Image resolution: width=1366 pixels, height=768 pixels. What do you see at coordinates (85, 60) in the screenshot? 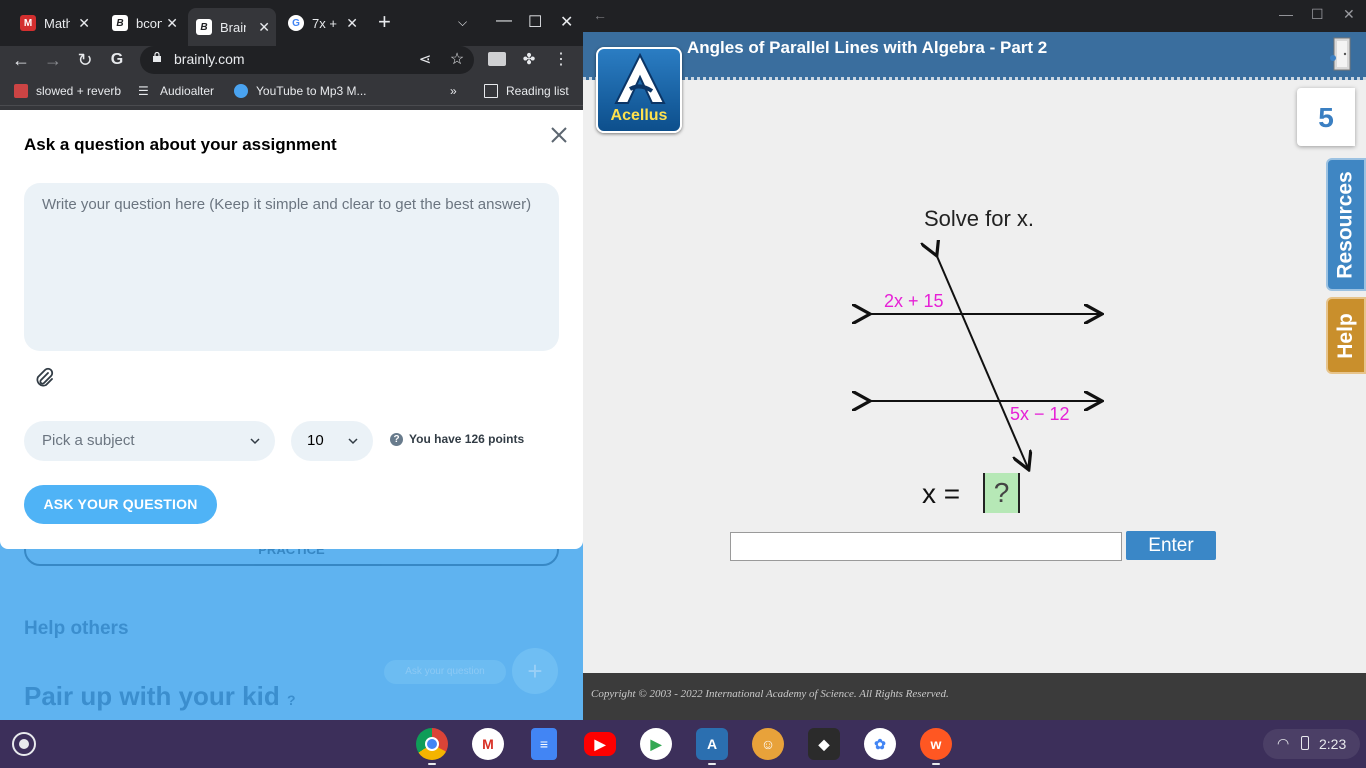
I see `reload-icon: ↻` at bounding box center [85, 60].